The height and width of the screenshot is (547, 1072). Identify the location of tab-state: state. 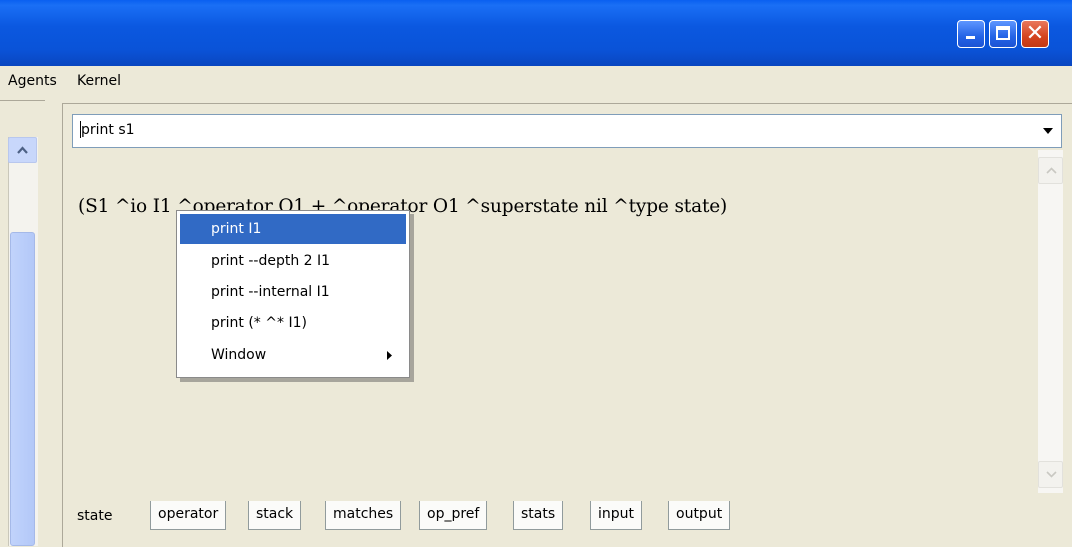
(94, 515).